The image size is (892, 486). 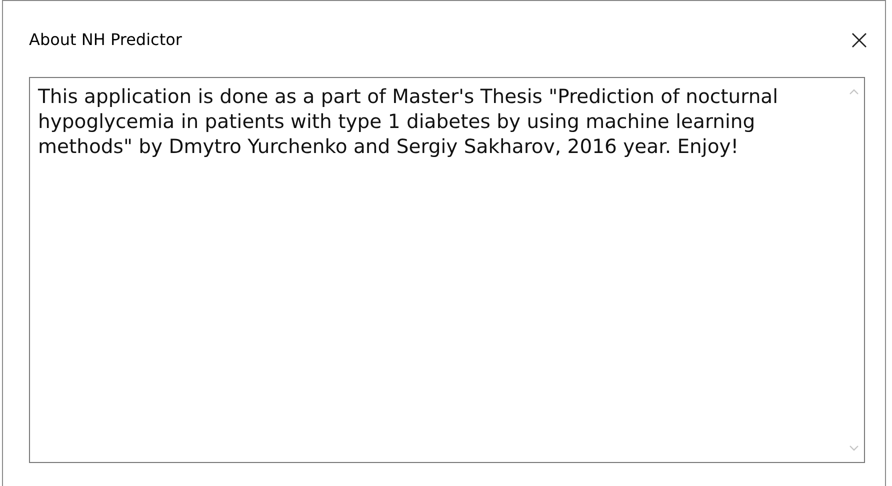 I want to click on scroll-down-icon, so click(x=854, y=448).